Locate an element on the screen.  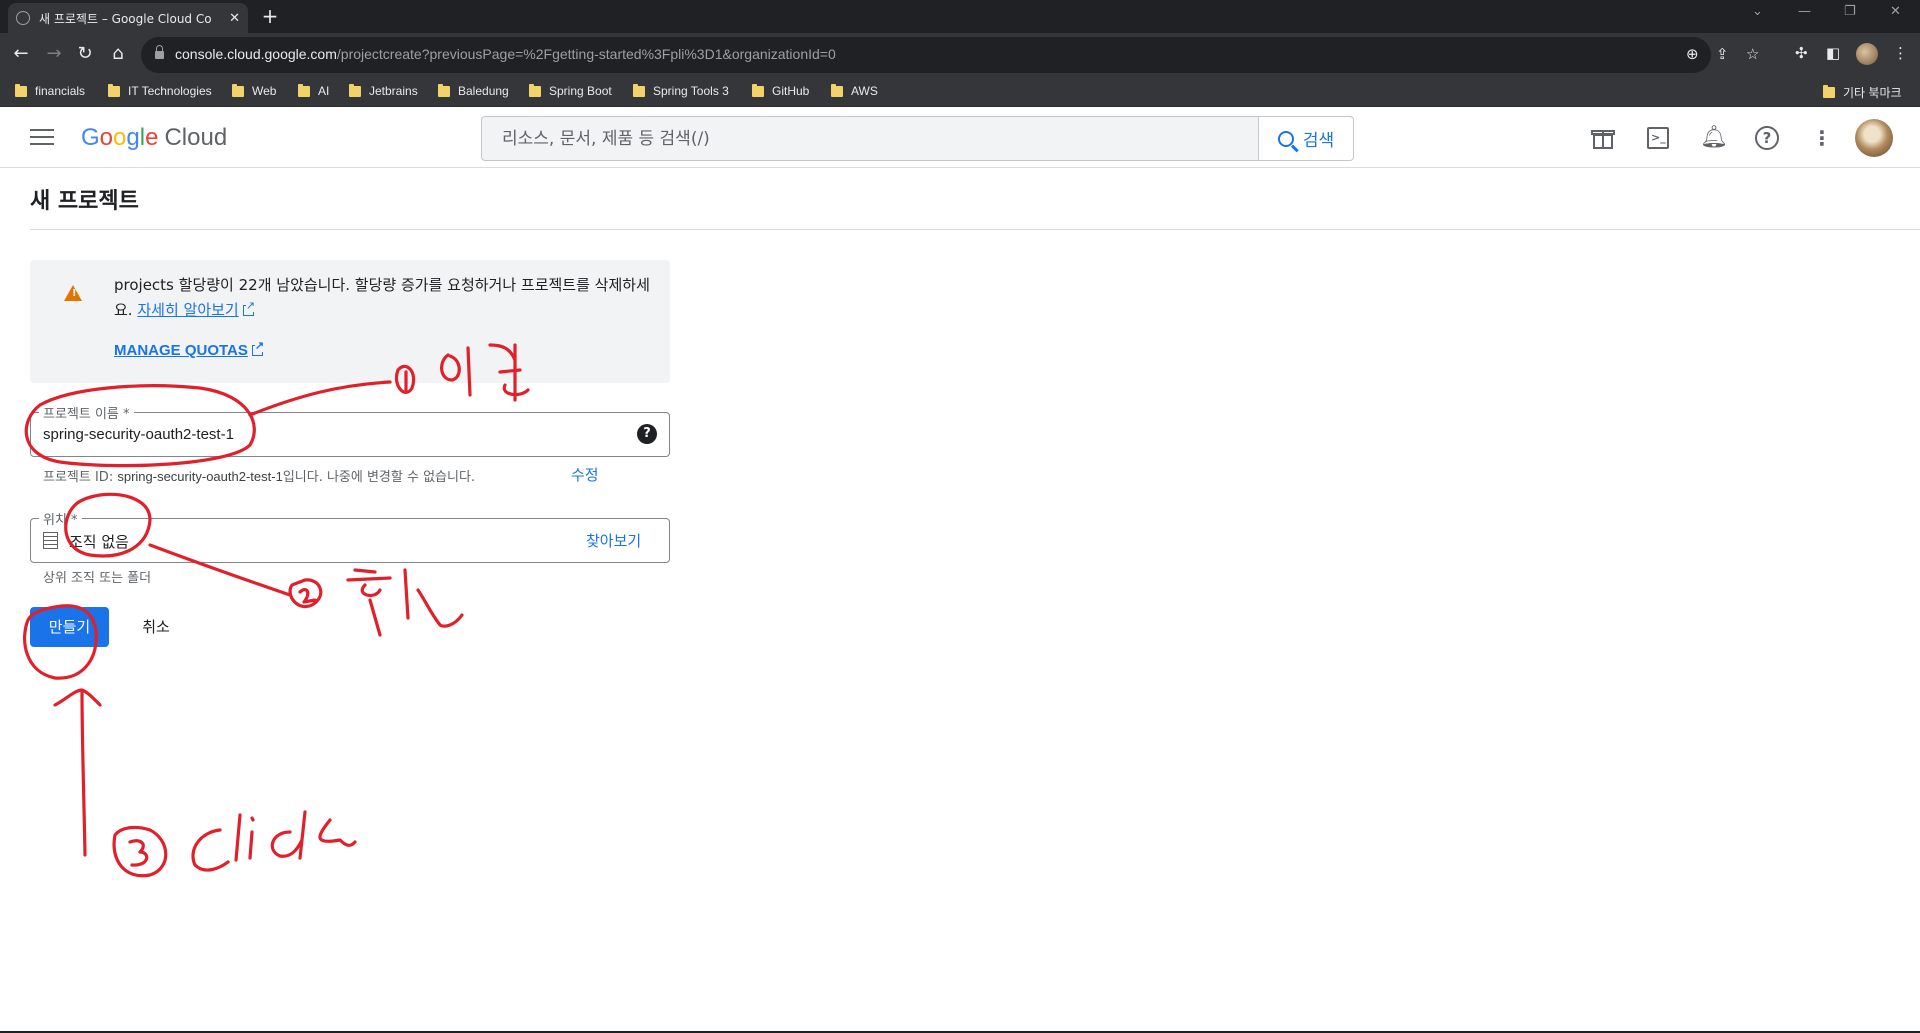
home-icon: ⌂ is located at coordinates (118, 53).